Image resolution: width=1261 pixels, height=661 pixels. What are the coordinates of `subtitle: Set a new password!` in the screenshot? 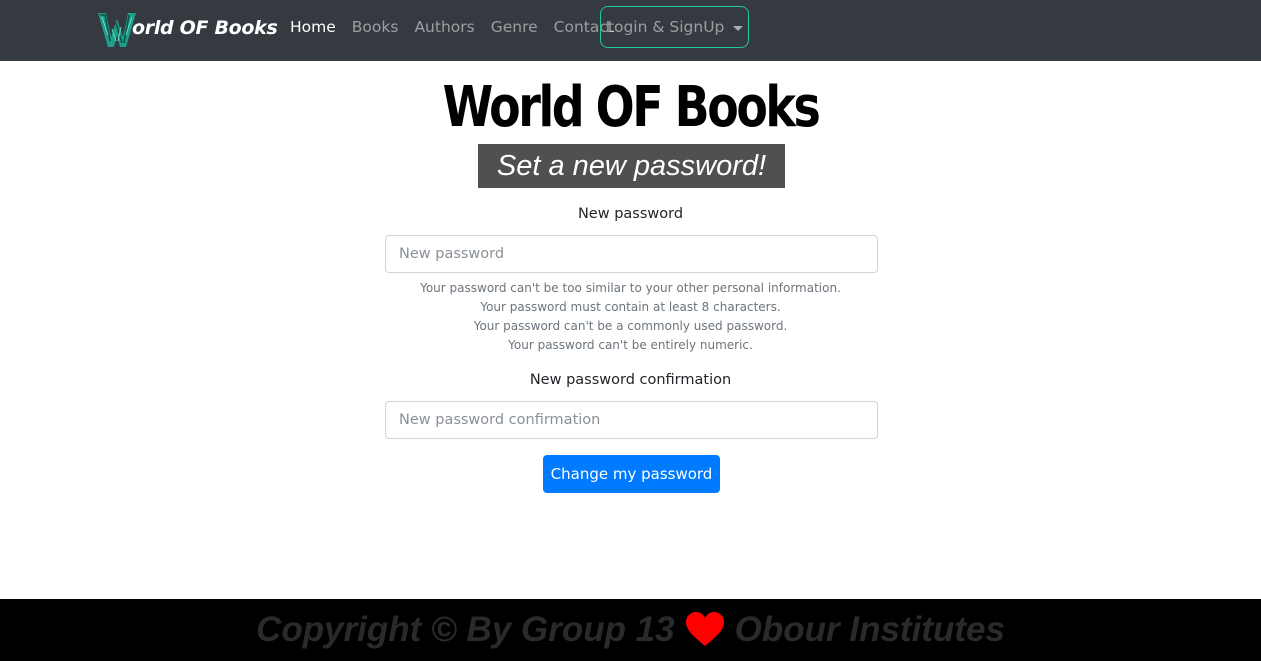 It's located at (631, 165).